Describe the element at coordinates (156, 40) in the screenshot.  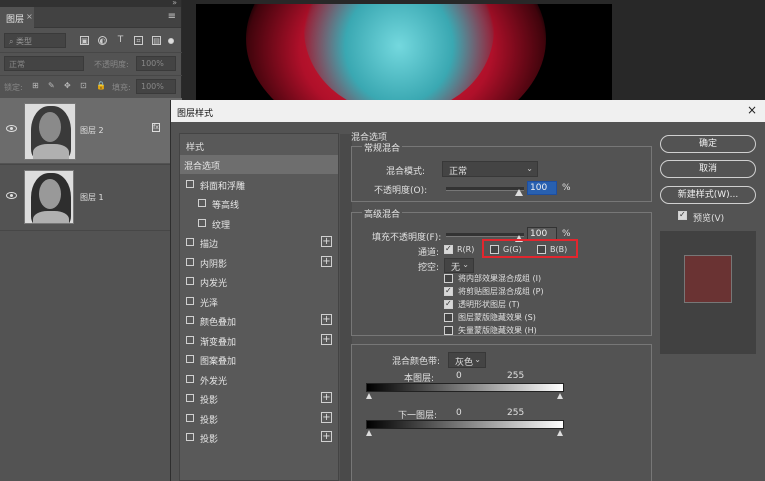
I see `smart-object-filter-icon: ▤` at that location.